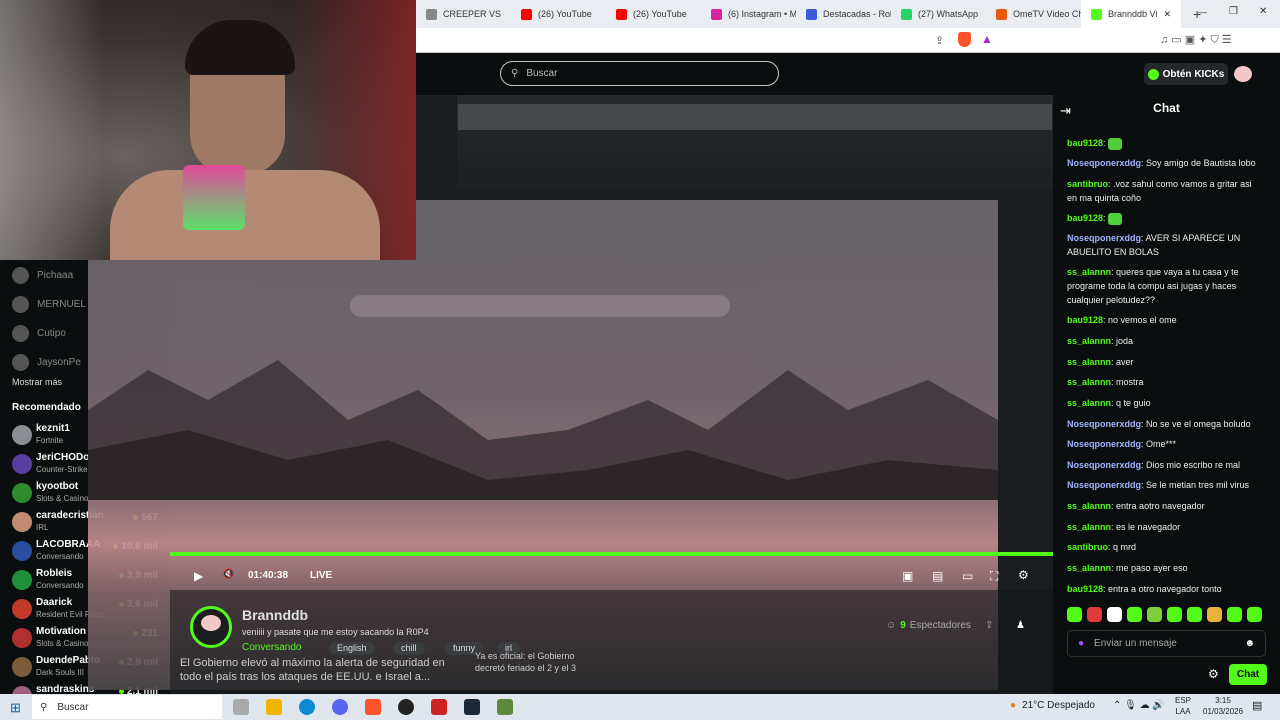 This screenshot has height=720, width=1280. What do you see at coordinates (340, 707) in the screenshot?
I see `discord-icon` at bounding box center [340, 707].